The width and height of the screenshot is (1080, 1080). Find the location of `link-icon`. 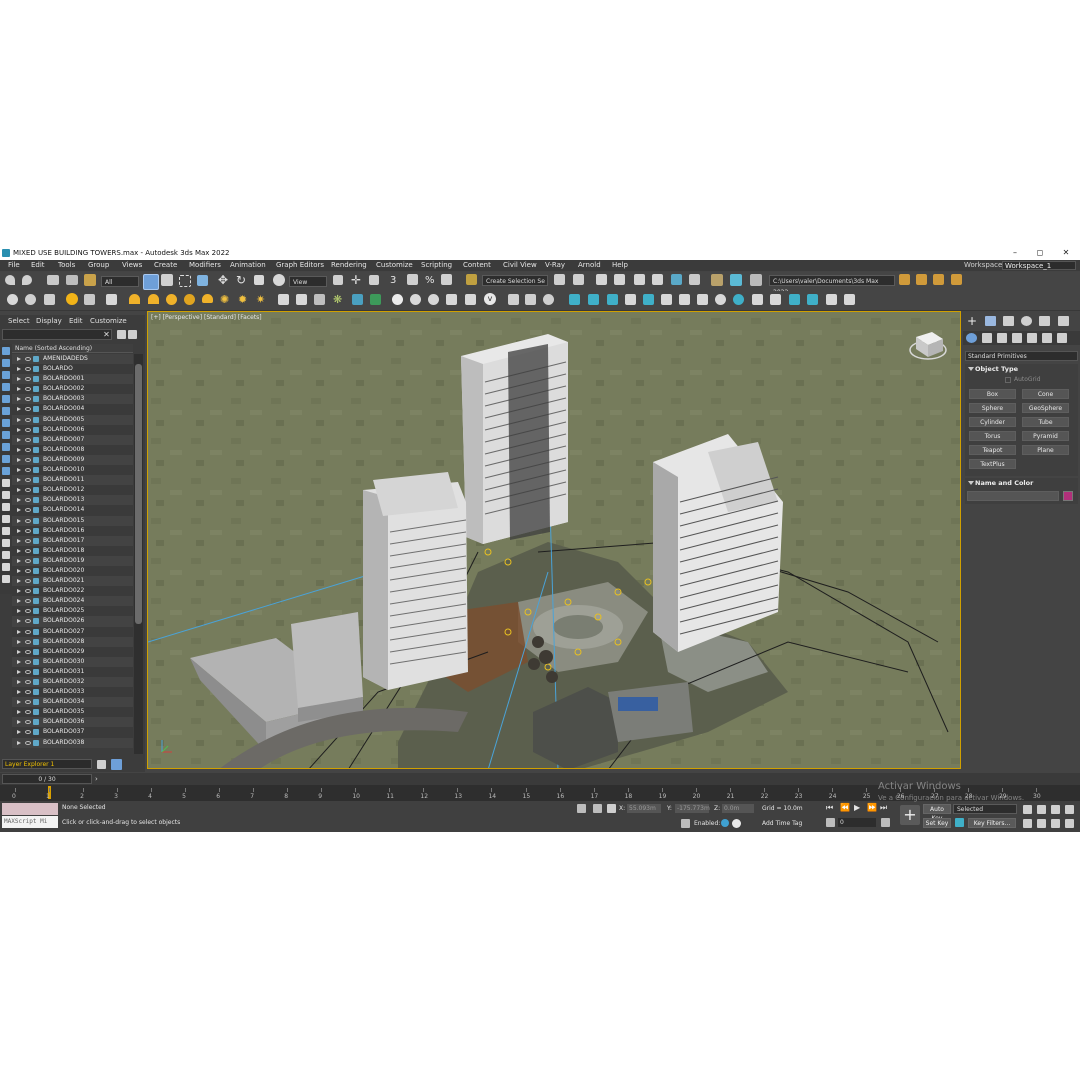

link-icon is located at coordinates (53, 280).